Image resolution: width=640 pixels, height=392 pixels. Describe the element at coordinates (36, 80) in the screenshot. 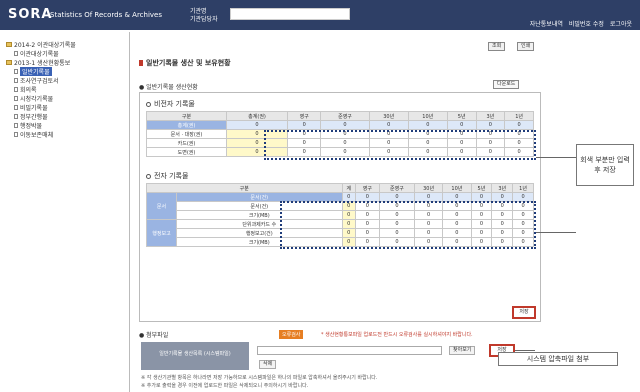

I see `tree-item-research: 조사연구검토서` at that location.